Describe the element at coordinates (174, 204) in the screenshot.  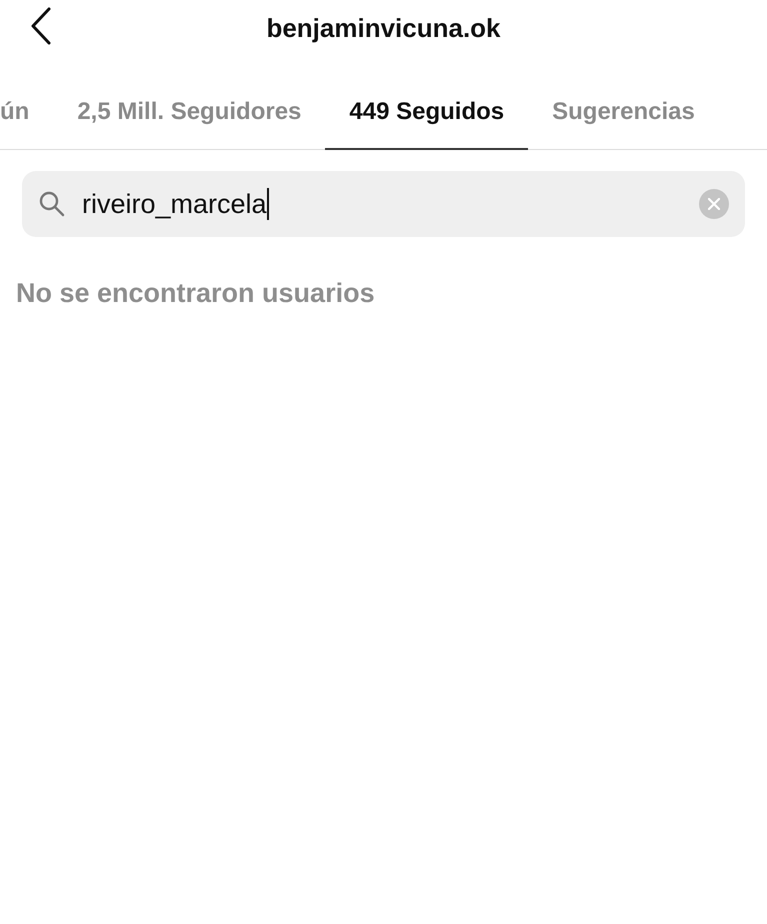
I see `search-value: riveiro_marcela` at that location.